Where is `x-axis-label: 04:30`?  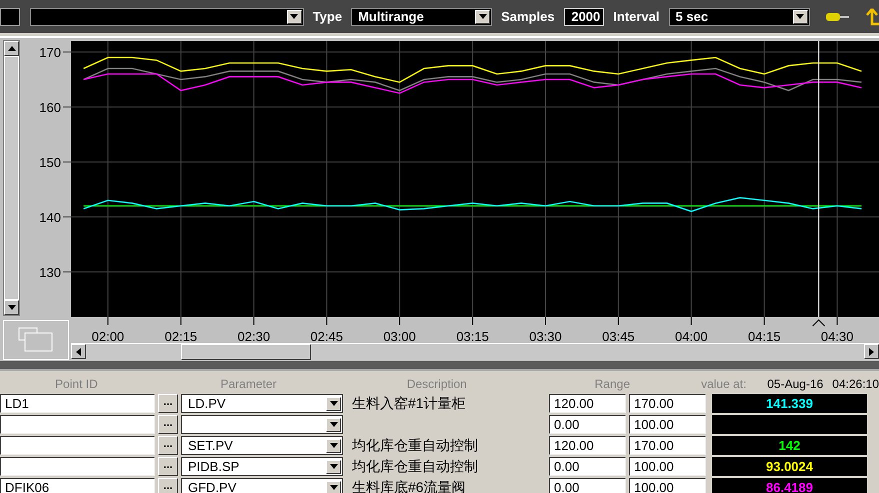
x-axis-label: 04:30 is located at coordinates (837, 336).